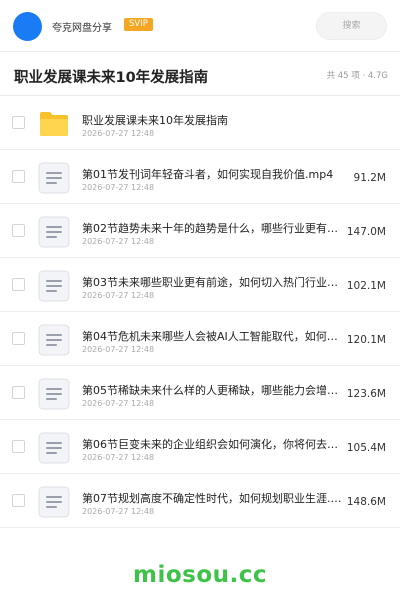 This screenshot has height=600, width=400. What do you see at coordinates (82, 28) in the screenshot?
I see `share-title: 夸克网盘分享` at bounding box center [82, 28].